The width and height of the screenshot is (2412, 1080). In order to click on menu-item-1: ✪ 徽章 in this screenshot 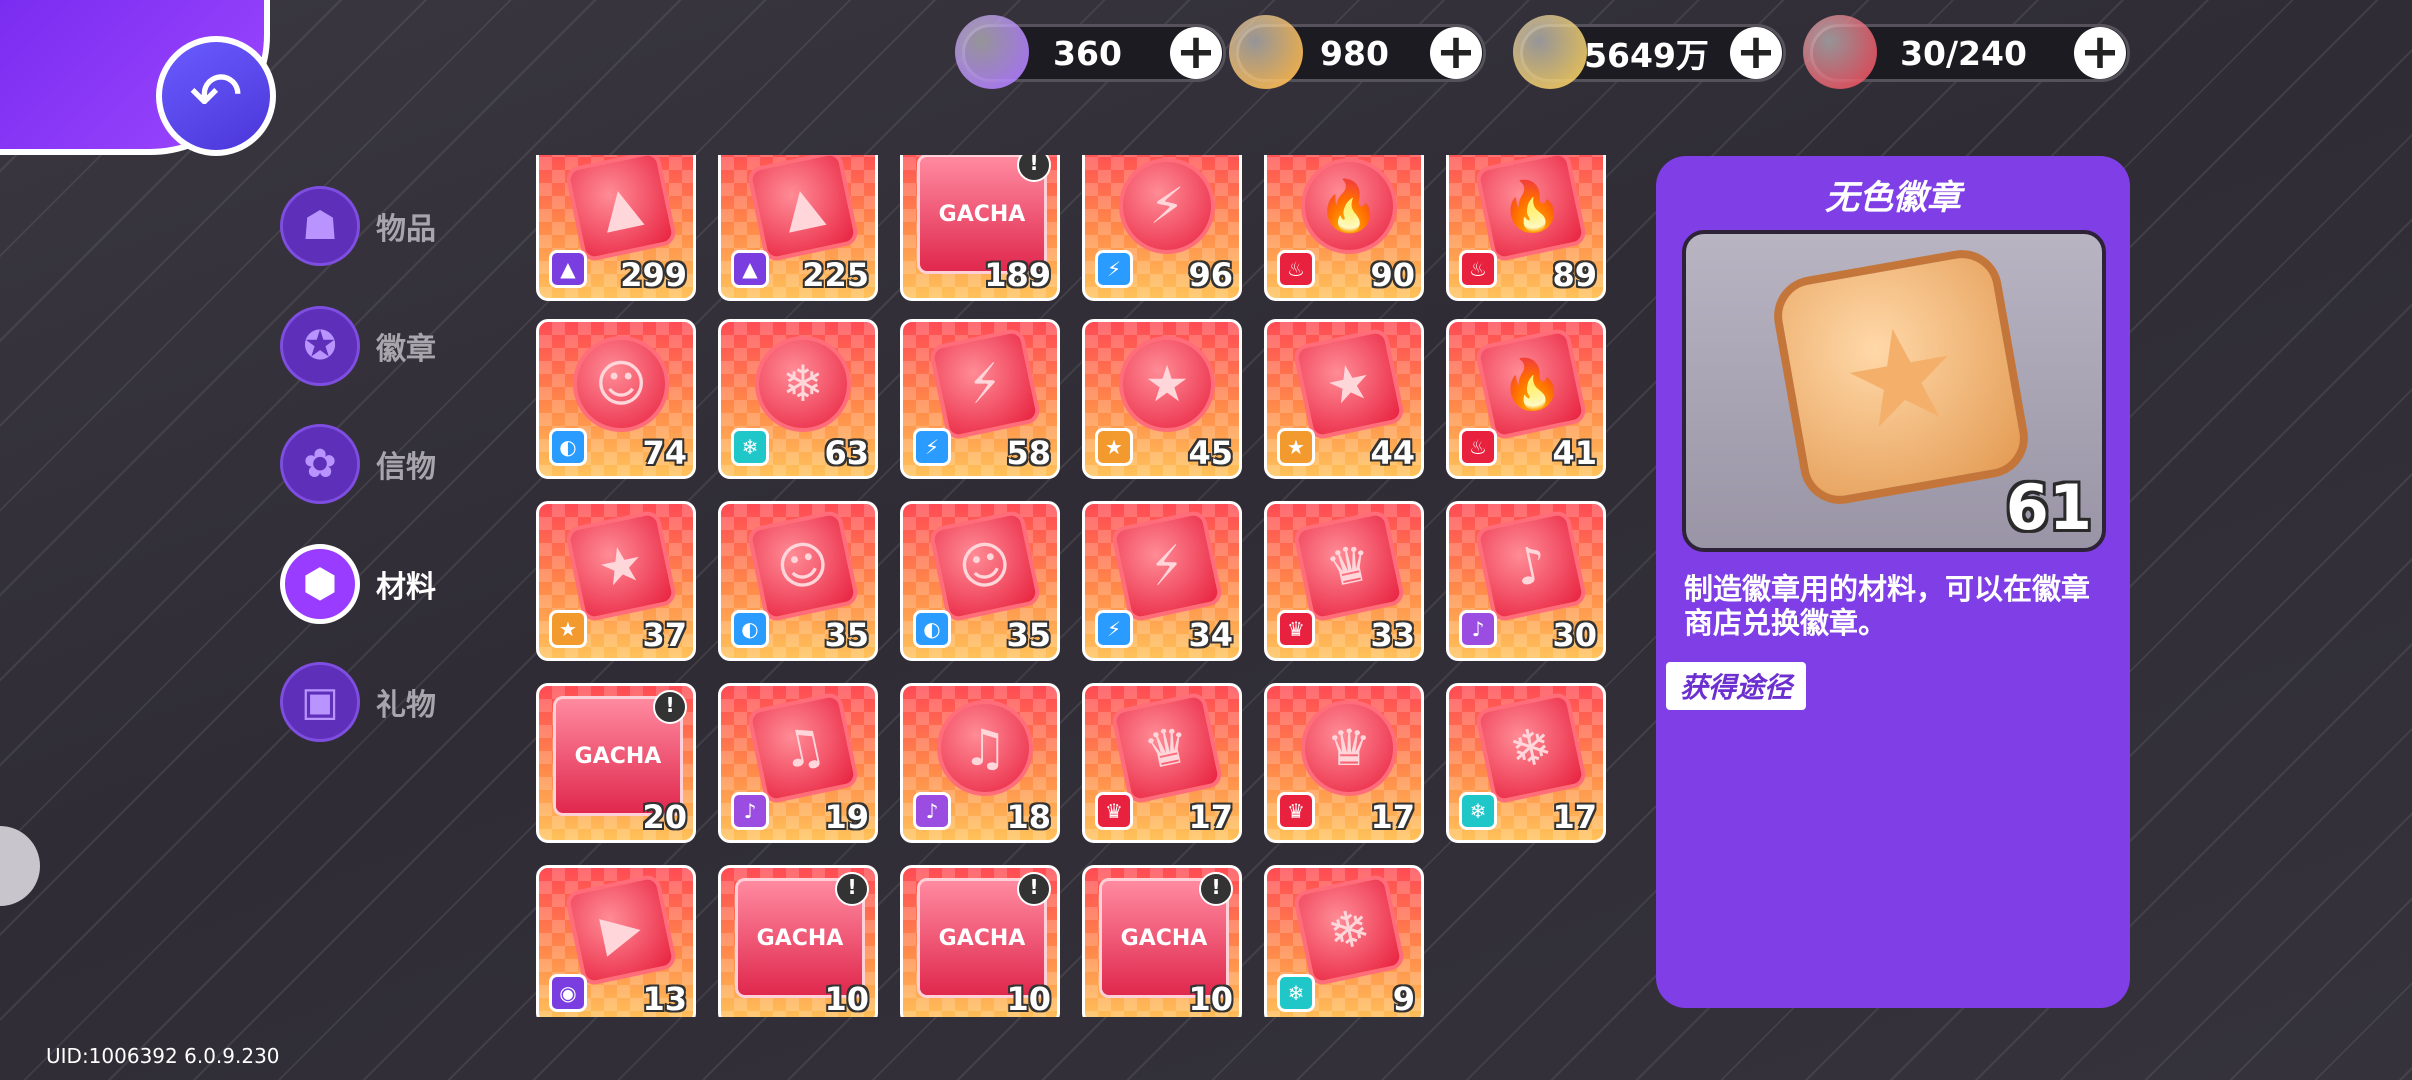, I will do `click(358, 346)`.